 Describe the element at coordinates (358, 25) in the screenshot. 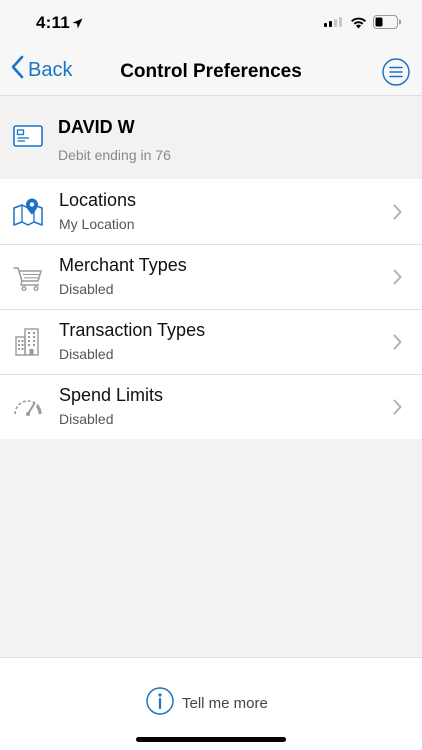

I see `wifi-icon` at that location.